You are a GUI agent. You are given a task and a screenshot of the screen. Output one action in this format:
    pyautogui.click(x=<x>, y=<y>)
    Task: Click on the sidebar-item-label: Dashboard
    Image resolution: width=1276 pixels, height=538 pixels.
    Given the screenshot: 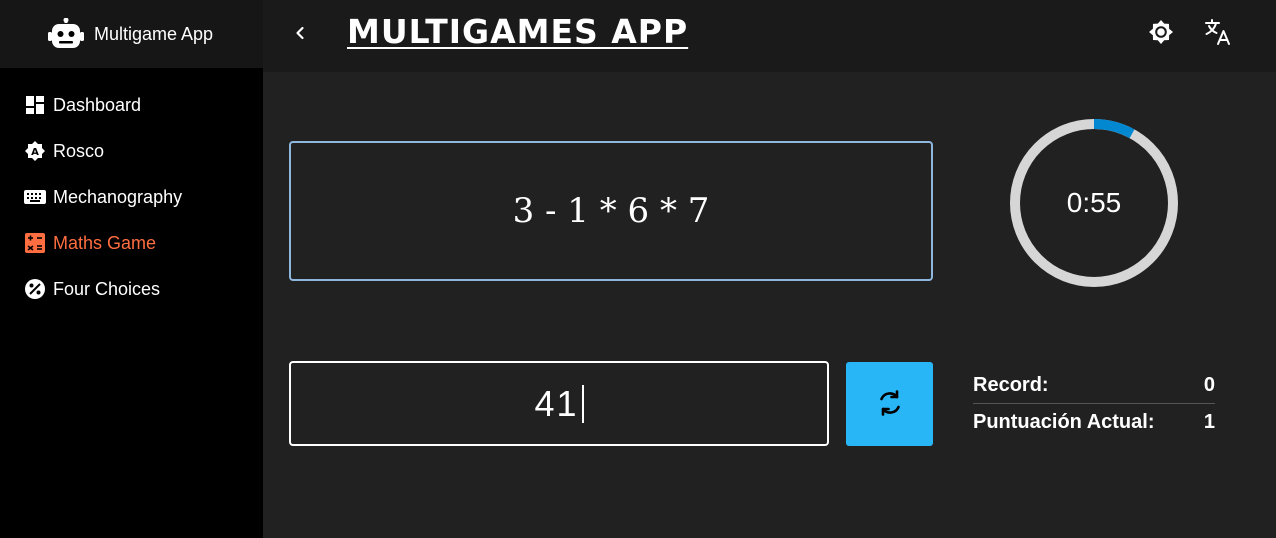 What is the action you would take?
    pyautogui.click(x=97, y=104)
    